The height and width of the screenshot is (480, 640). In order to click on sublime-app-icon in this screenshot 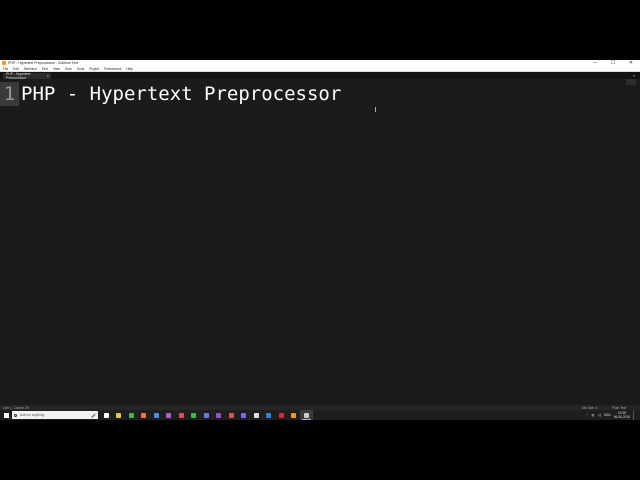, I will do `click(4, 63)`.